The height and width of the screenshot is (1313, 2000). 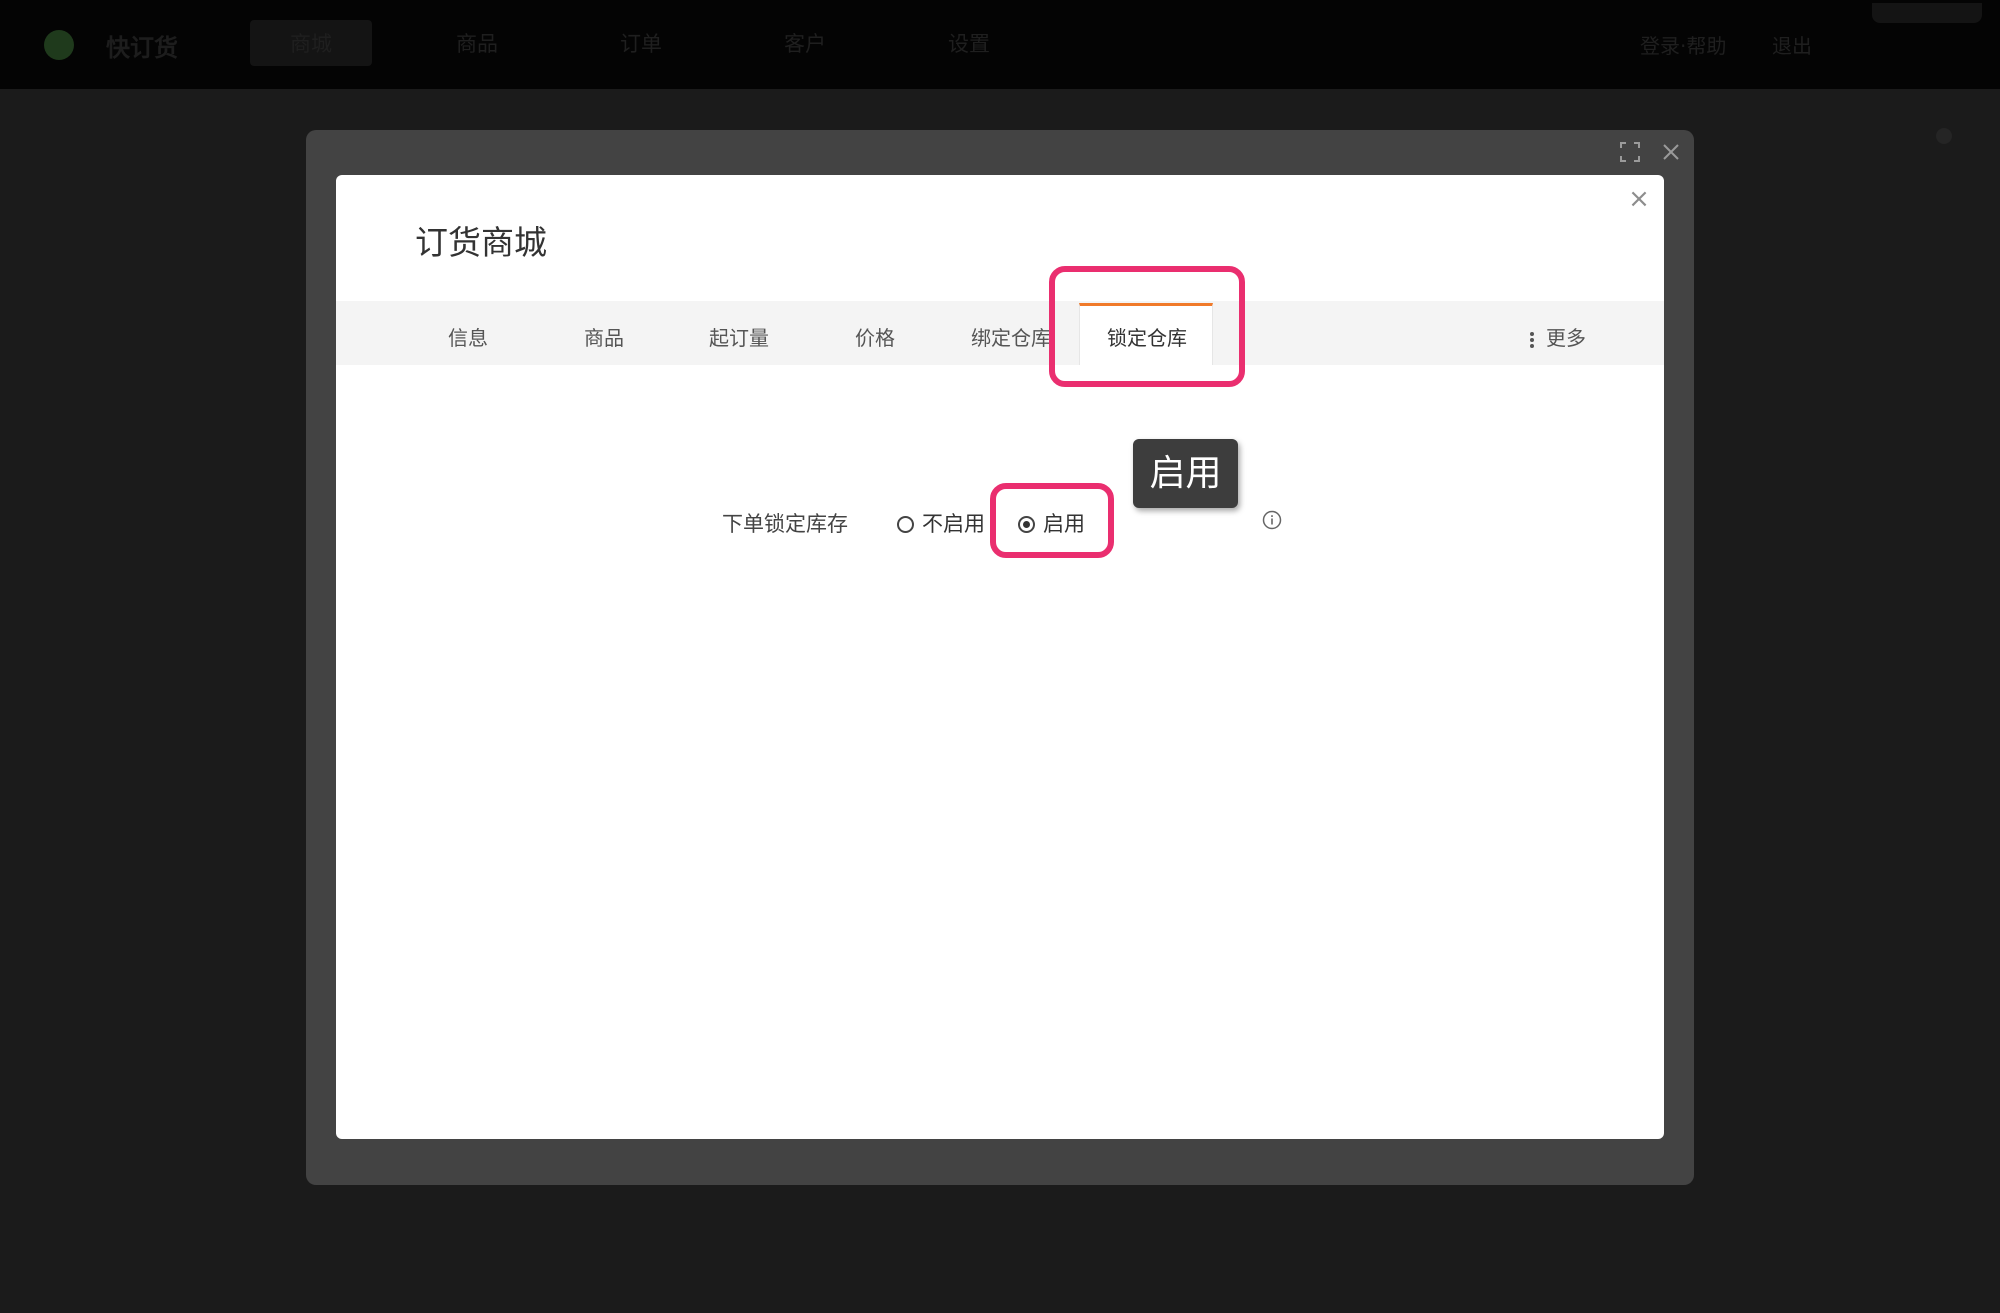 I want to click on nav-item-mall: 商城, so click(x=311, y=43).